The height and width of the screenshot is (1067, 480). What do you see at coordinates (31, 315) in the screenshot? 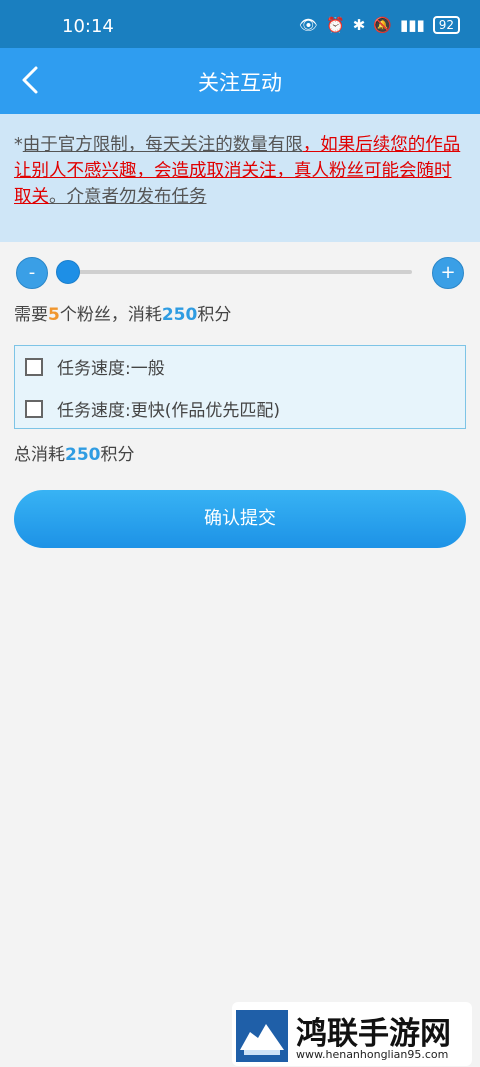
I see `need-label: 需要` at bounding box center [31, 315].